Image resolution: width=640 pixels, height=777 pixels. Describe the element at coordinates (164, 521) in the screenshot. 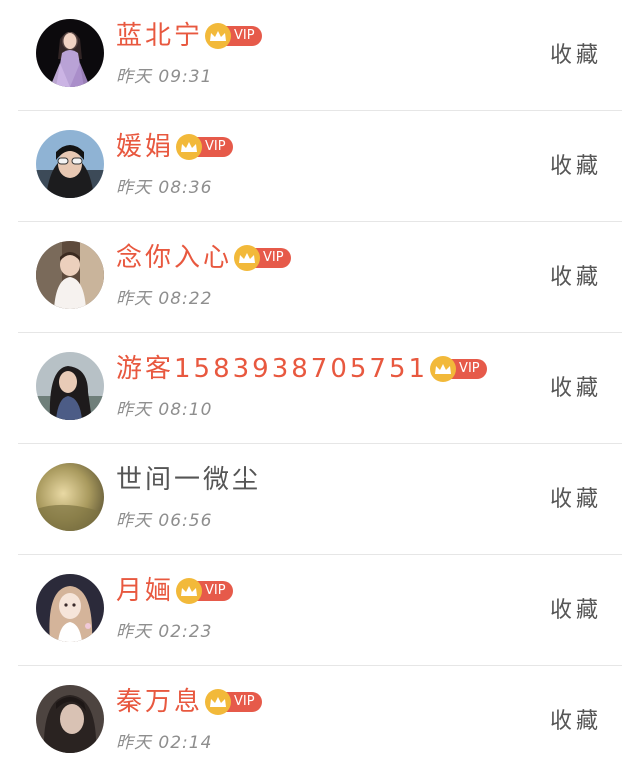

I see `timestamp: 昨天 06:56` at that location.